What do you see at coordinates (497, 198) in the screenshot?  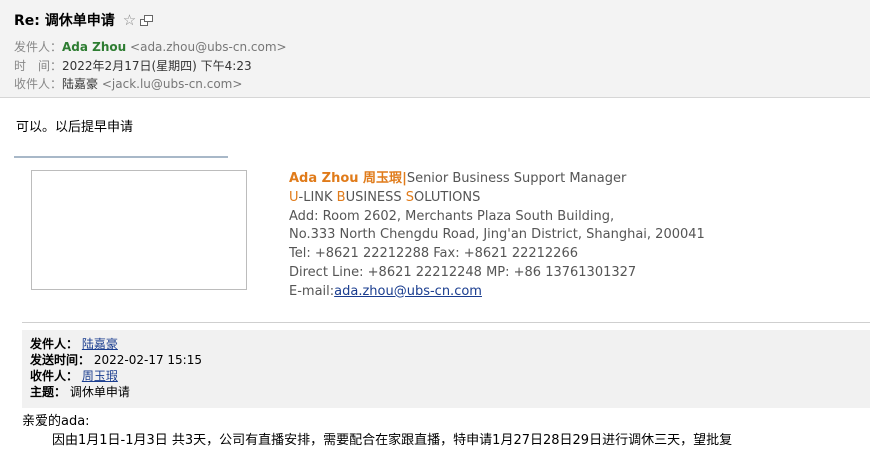 I see `signature-company: U-LINK BUSINESS SOLUTIONS` at bounding box center [497, 198].